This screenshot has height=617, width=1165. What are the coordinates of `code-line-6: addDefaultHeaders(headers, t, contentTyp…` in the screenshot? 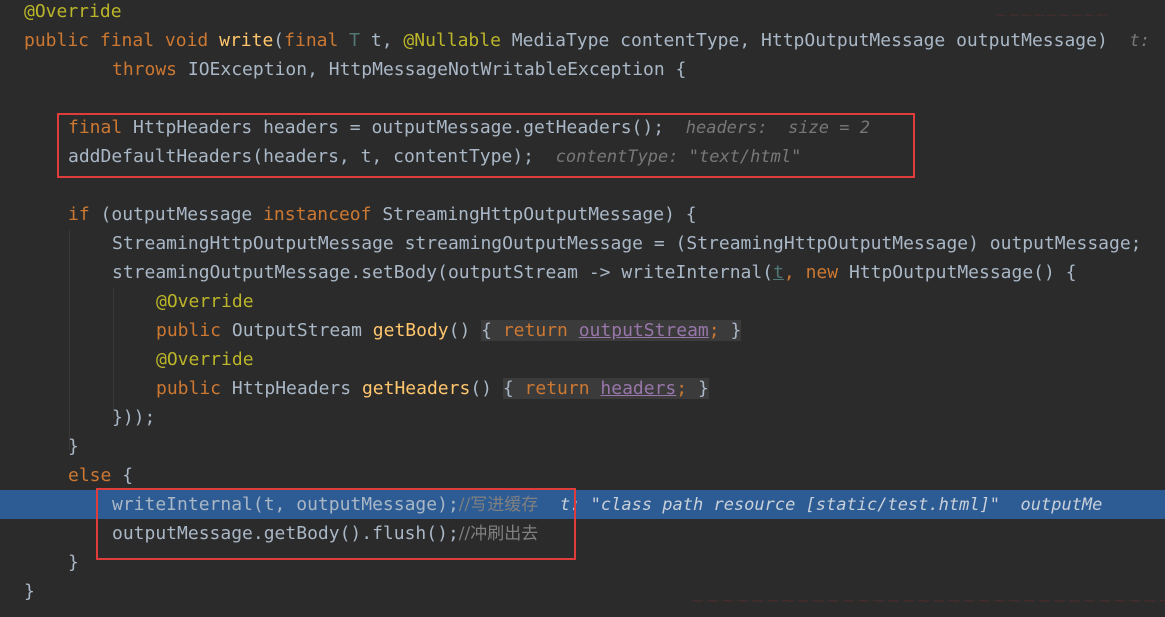 It's located at (582, 156).